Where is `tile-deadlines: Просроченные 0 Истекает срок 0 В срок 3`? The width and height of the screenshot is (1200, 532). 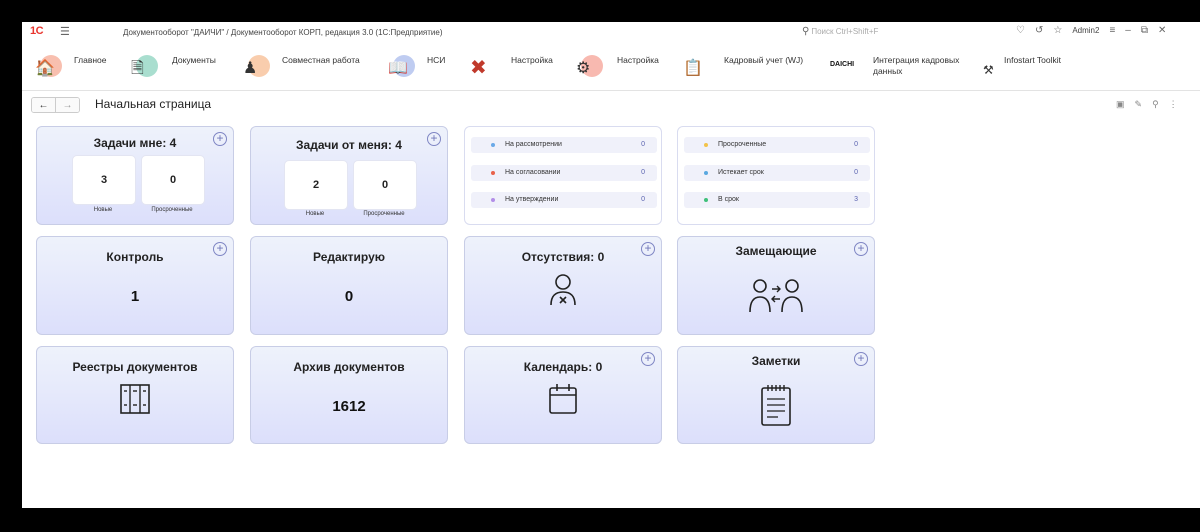 tile-deadlines: Просроченные 0 Истекает срок 0 В срок 3 is located at coordinates (776, 175).